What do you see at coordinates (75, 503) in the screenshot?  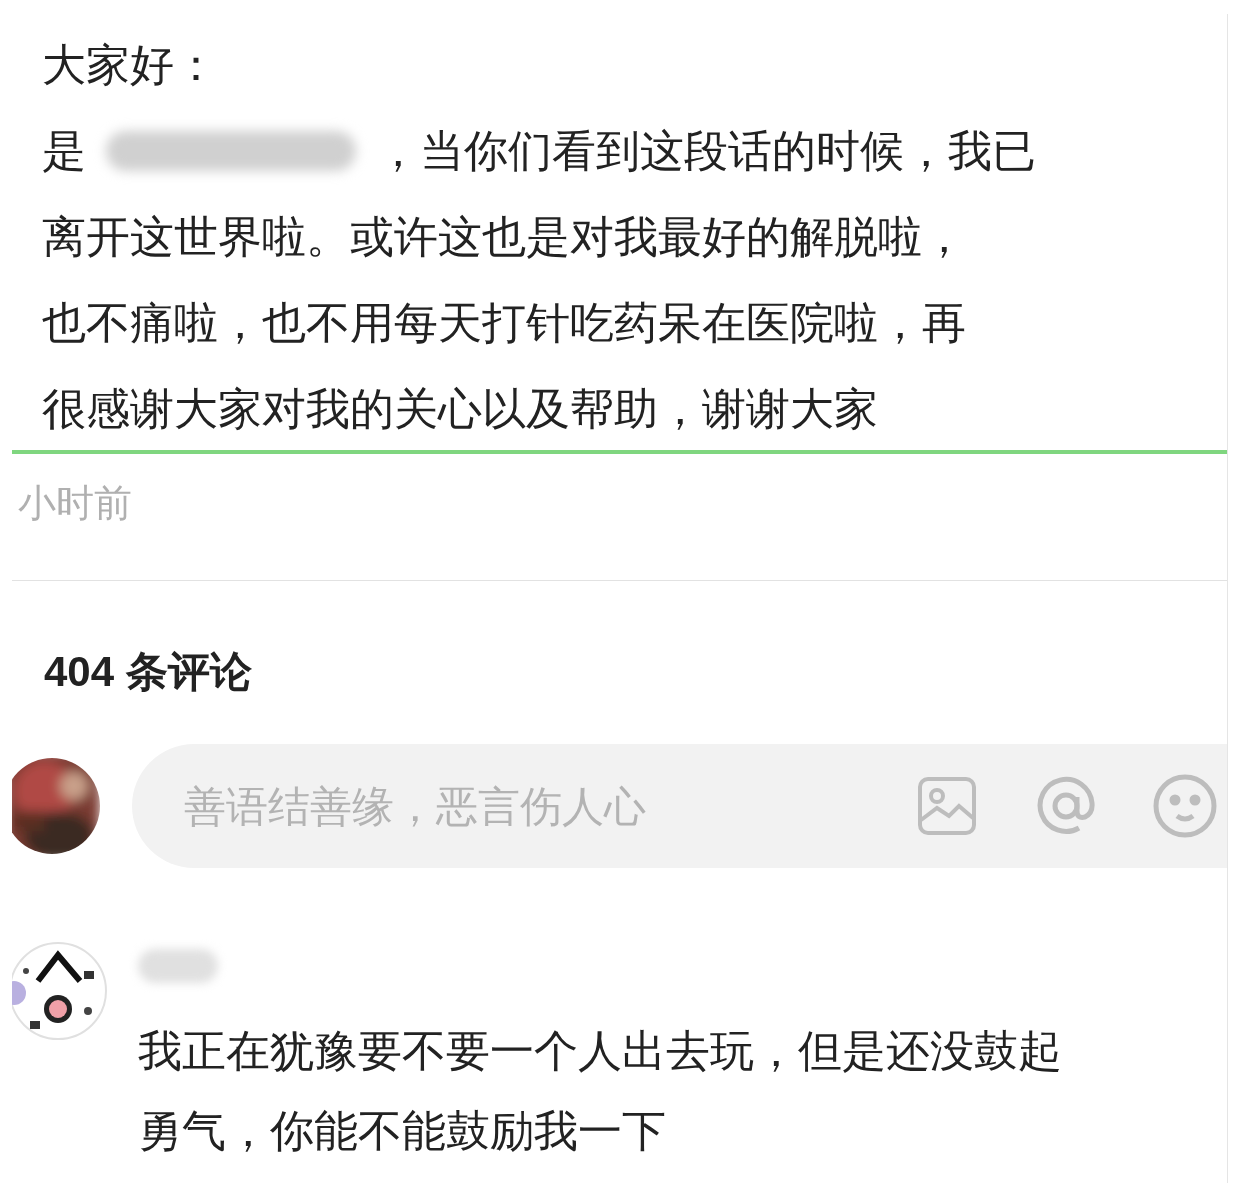 I see `post-time: 小时前` at bounding box center [75, 503].